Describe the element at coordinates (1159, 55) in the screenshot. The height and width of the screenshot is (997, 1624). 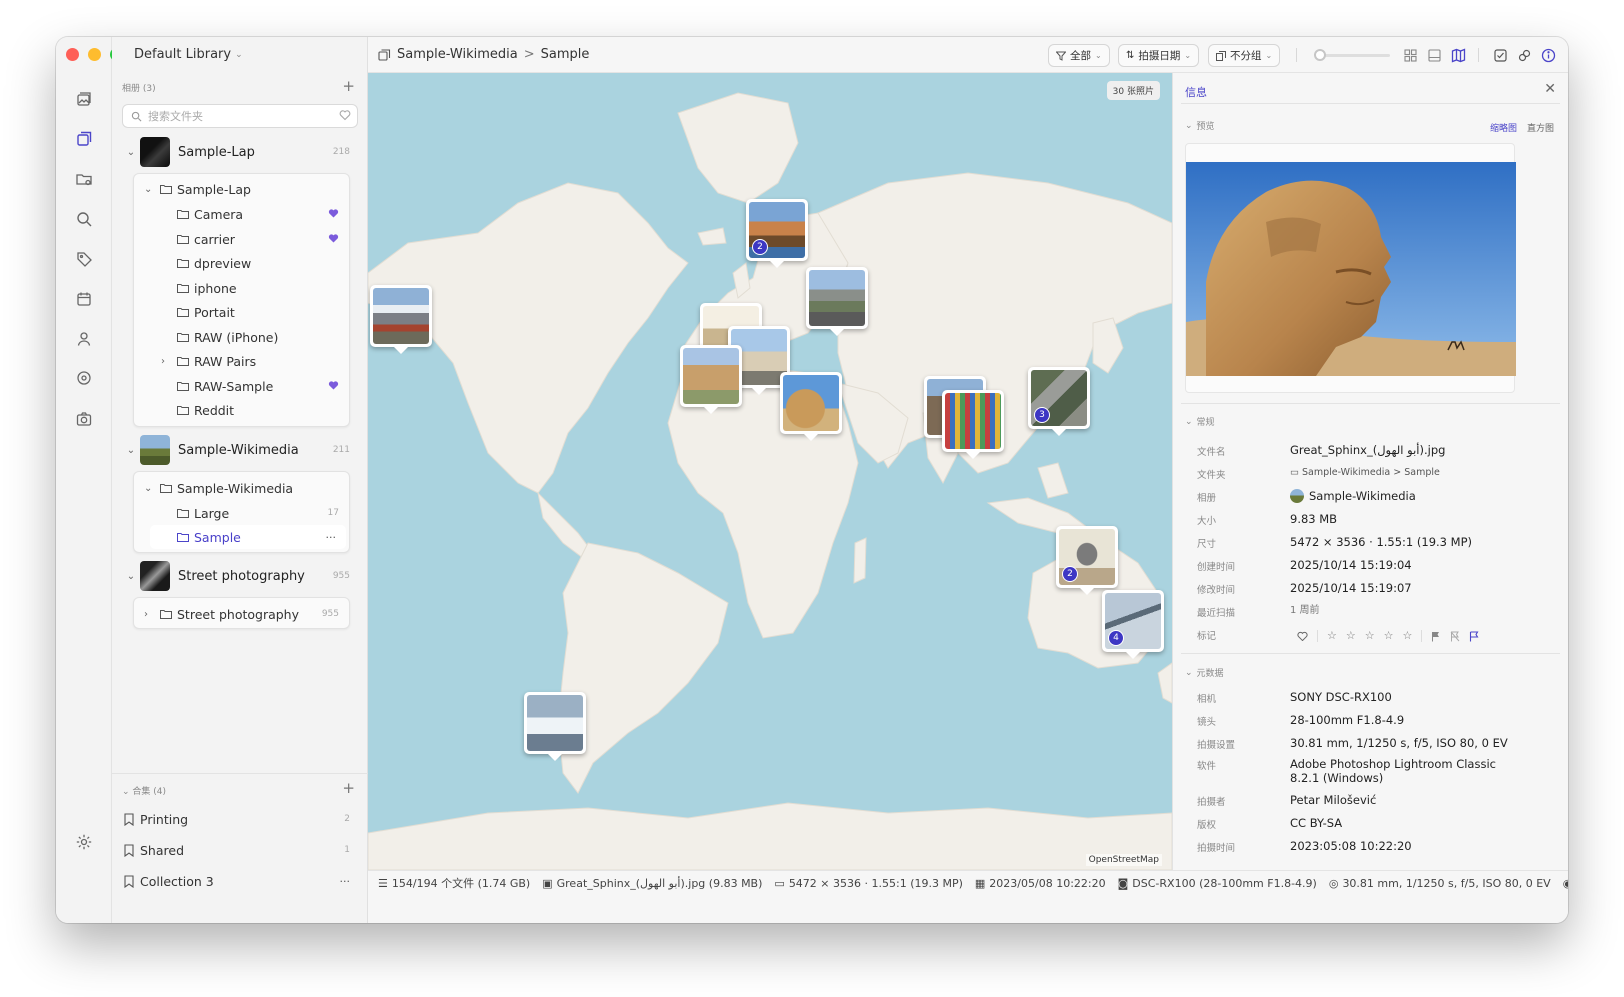
I see `sort-dropdown: ⇅ 拍摄日期 ⌄` at that location.